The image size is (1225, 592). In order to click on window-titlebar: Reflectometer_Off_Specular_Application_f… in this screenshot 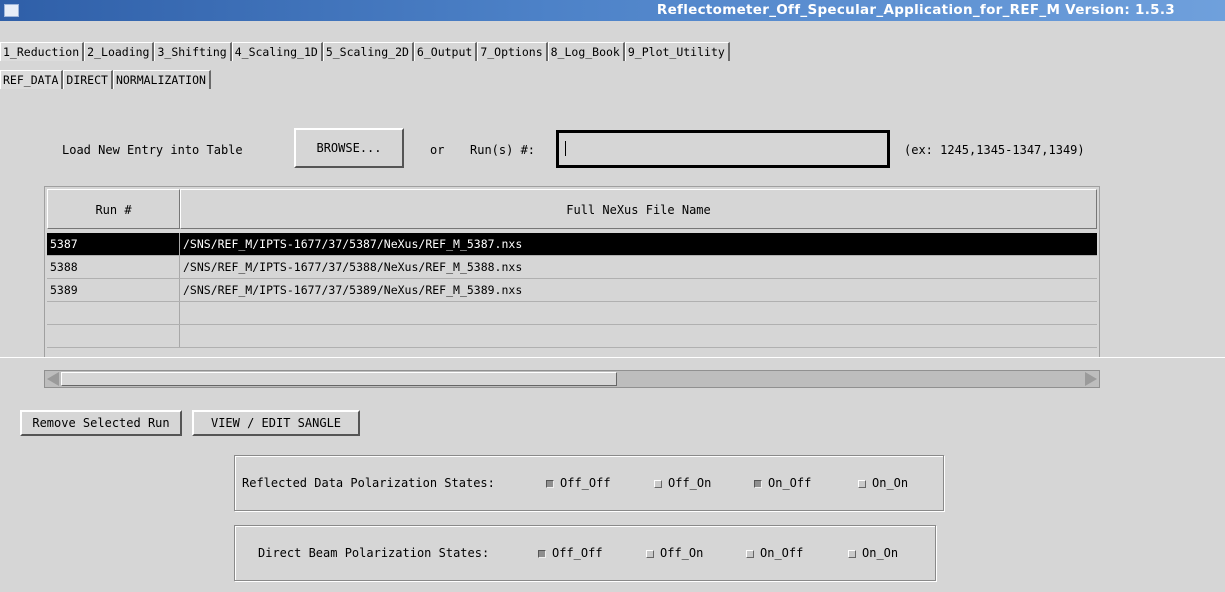, I will do `click(612, 10)`.